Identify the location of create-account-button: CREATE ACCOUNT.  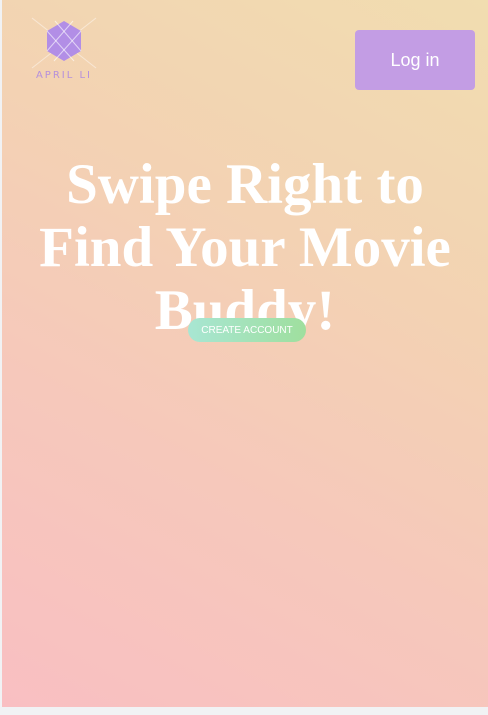
(247, 330).